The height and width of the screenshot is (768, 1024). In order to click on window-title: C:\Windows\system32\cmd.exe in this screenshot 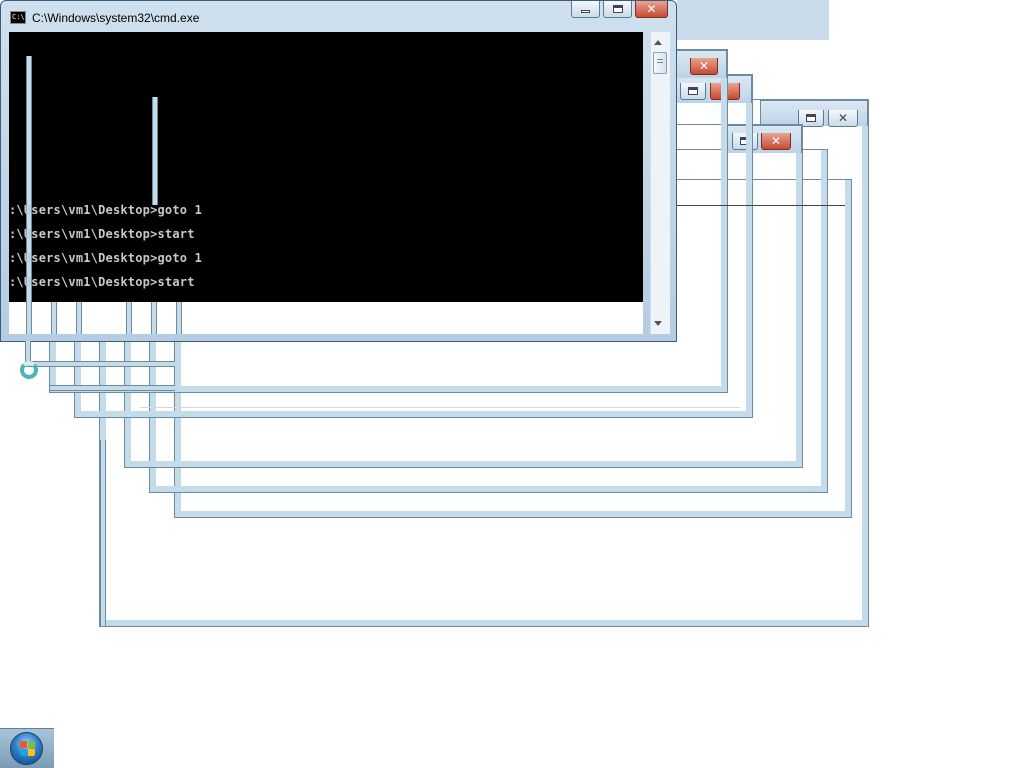, I will do `click(116, 18)`.